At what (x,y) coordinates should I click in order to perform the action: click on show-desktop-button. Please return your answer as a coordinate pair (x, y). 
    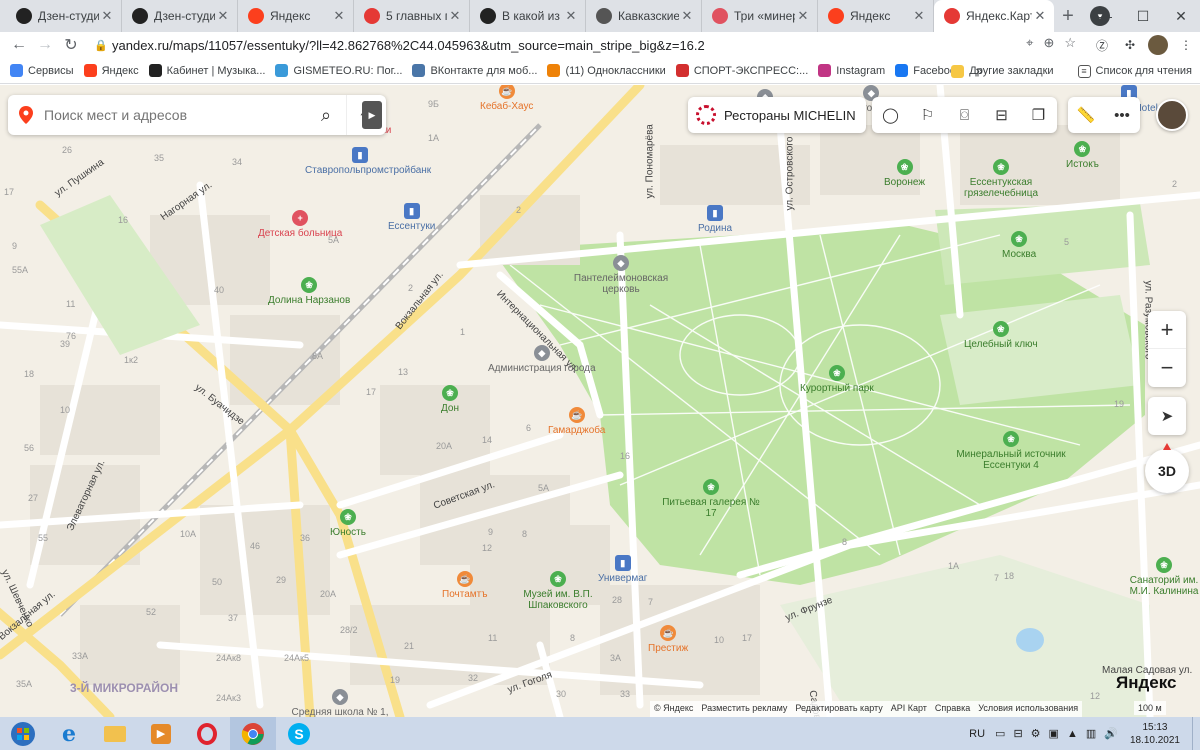
    Looking at the image, I should click on (1196, 733).